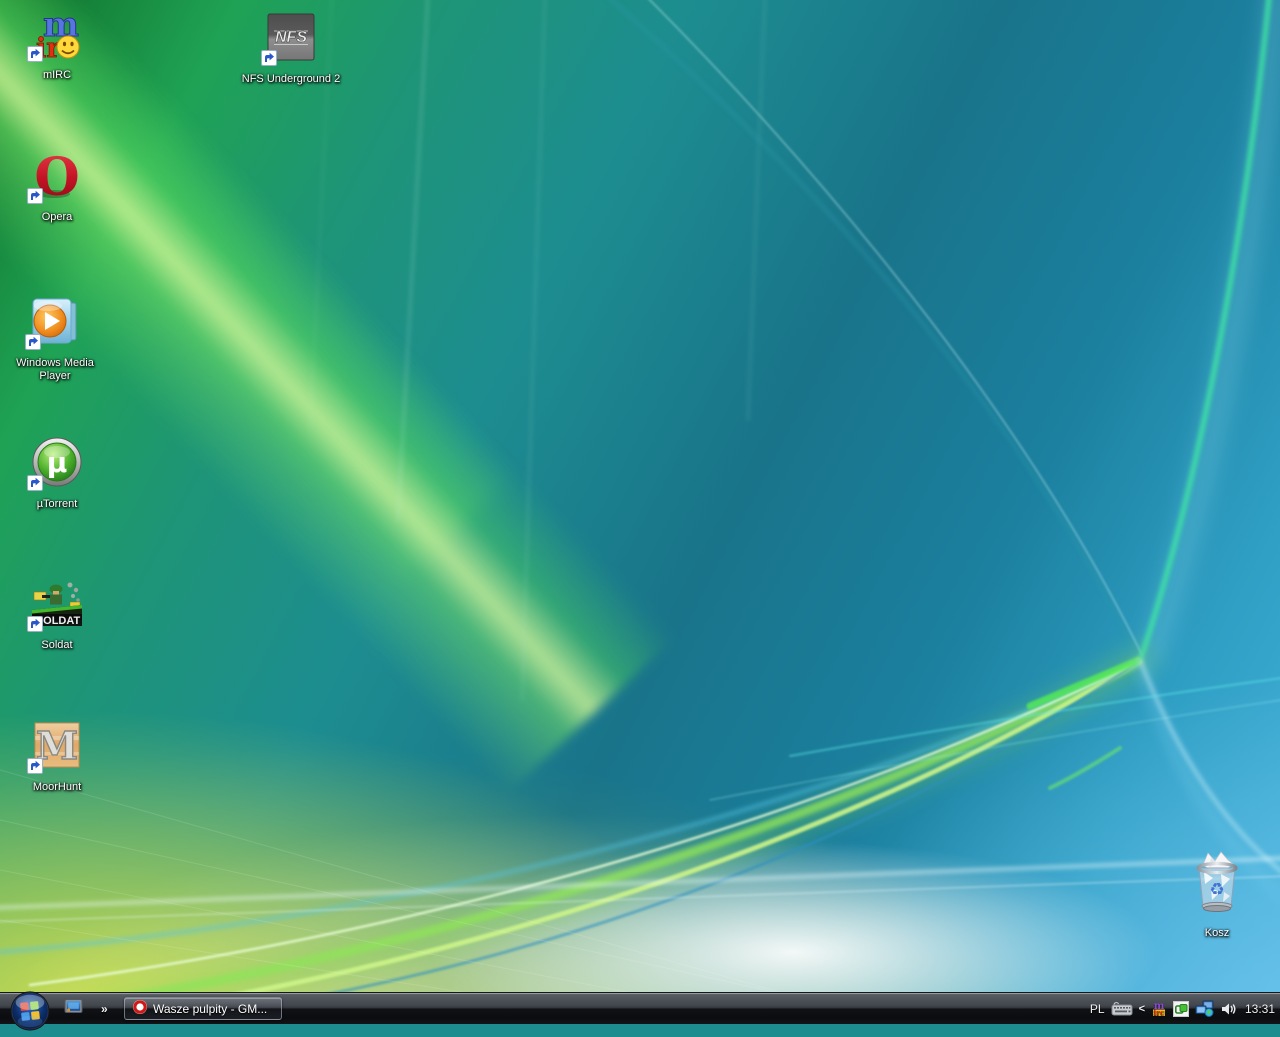 The height and width of the screenshot is (1037, 1280). What do you see at coordinates (55, 604) in the screenshot?
I see `soldat-icon: SOLDAT` at bounding box center [55, 604].